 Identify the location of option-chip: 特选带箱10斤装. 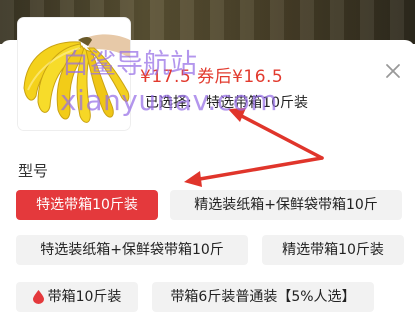
(87, 205).